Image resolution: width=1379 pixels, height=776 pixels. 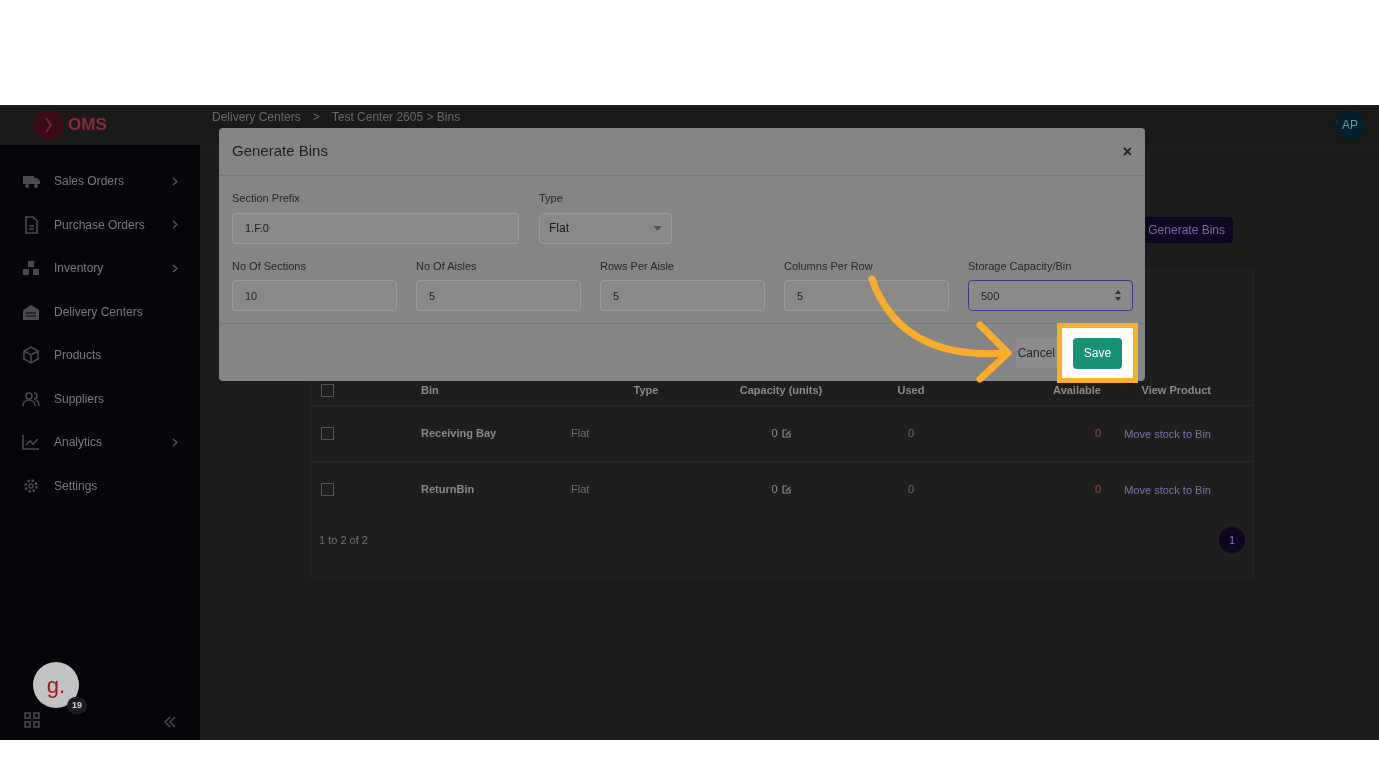 I want to click on table-cell-text: ReturnBin, so click(x=448, y=490).